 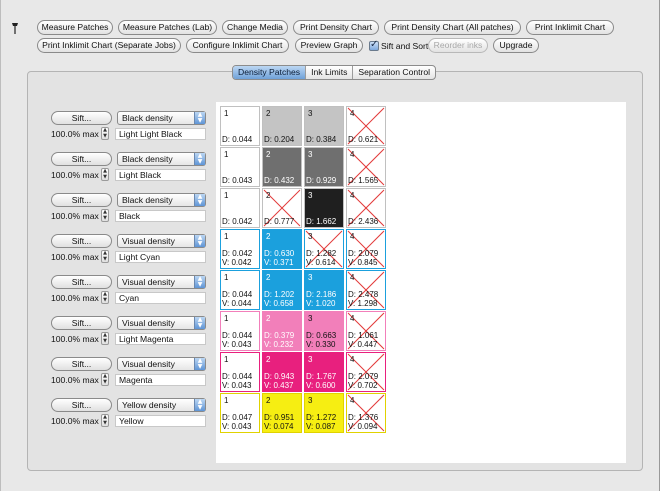 What do you see at coordinates (237, 303) in the screenshot?
I see `patch-visual-density: V: 0.044` at bounding box center [237, 303].